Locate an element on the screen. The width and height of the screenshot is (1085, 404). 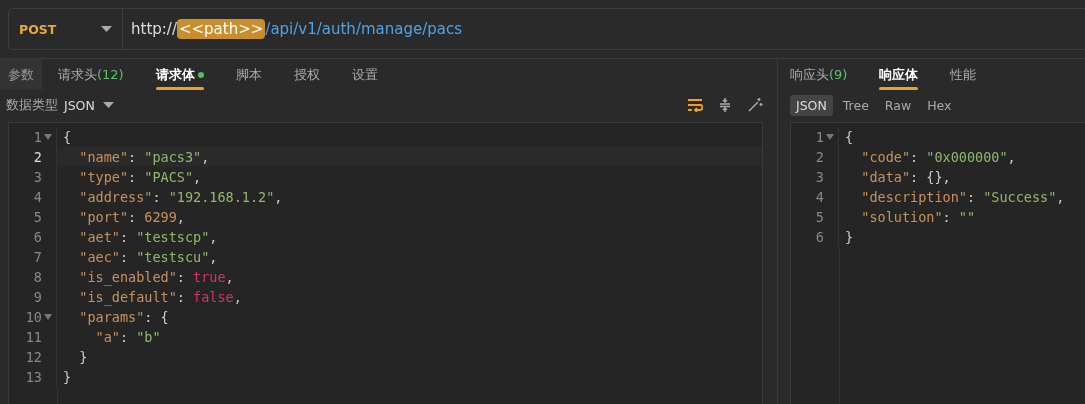
view-mode-tab: Hex is located at coordinates (939, 105).